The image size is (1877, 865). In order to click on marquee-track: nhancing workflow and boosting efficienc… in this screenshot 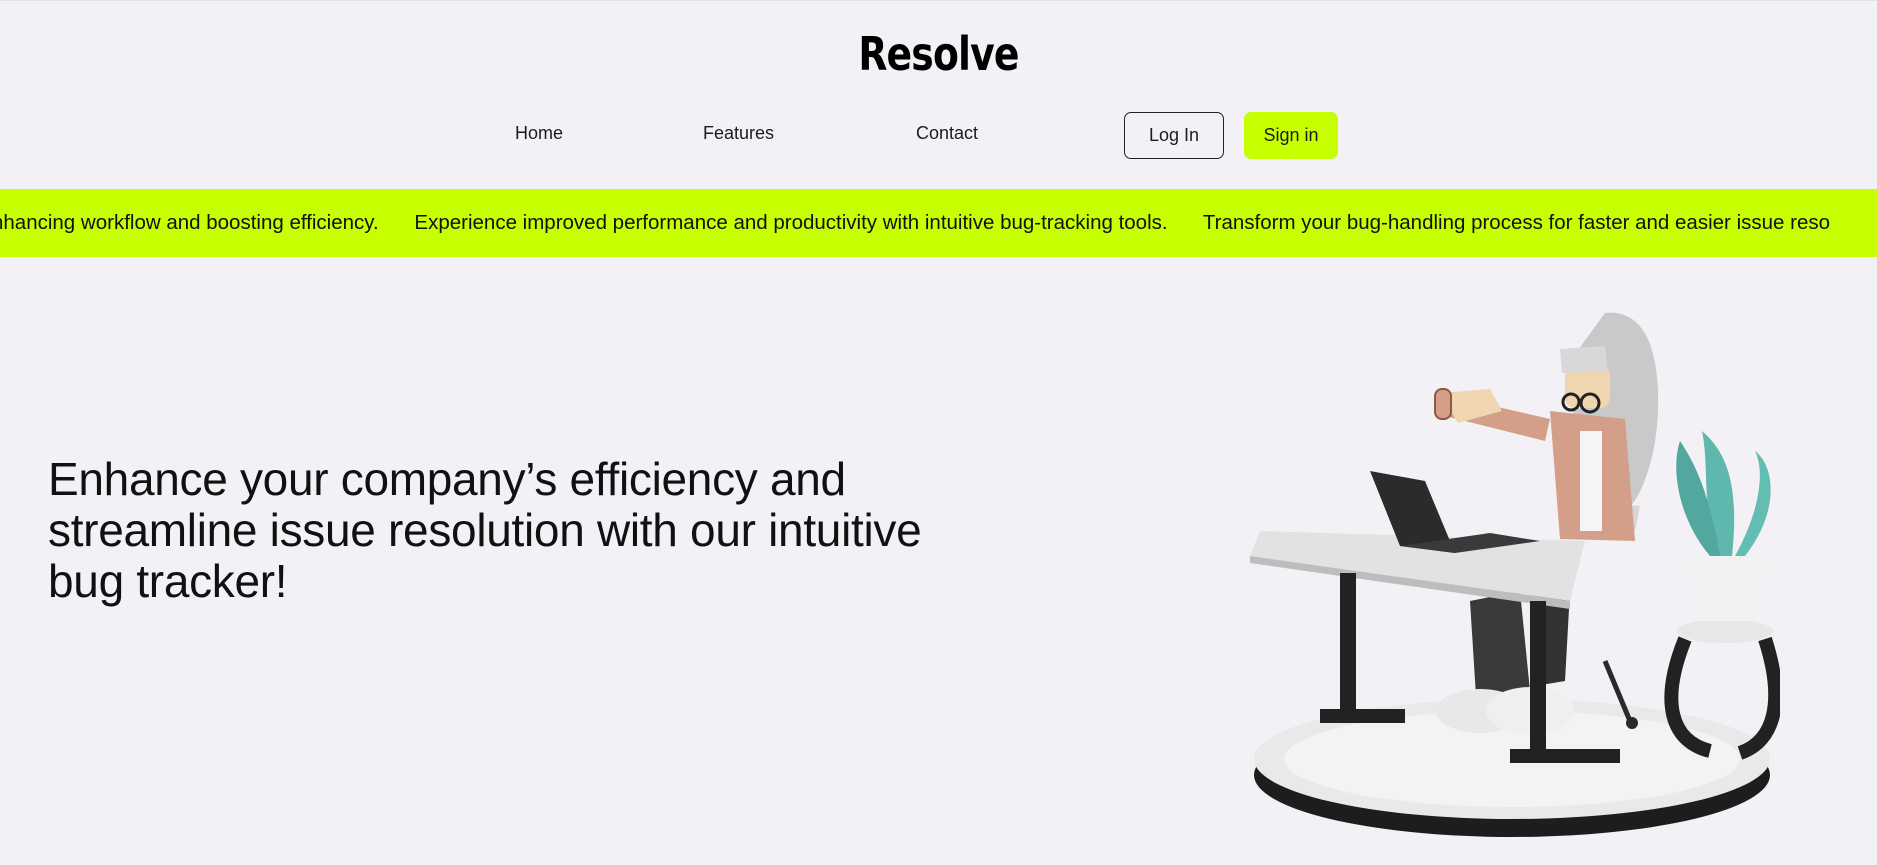, I will do `click(930, 223)`.